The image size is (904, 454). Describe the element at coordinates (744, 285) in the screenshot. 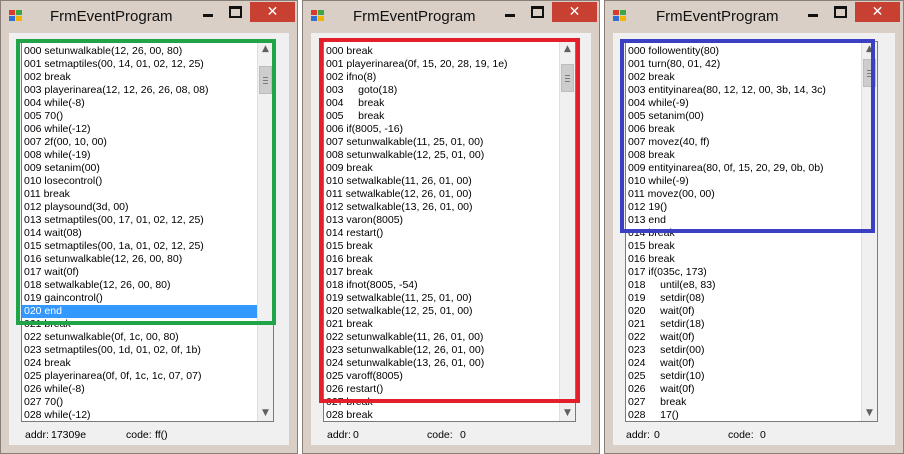

I see `list-item: 018 until(e8, 83)` at that location.